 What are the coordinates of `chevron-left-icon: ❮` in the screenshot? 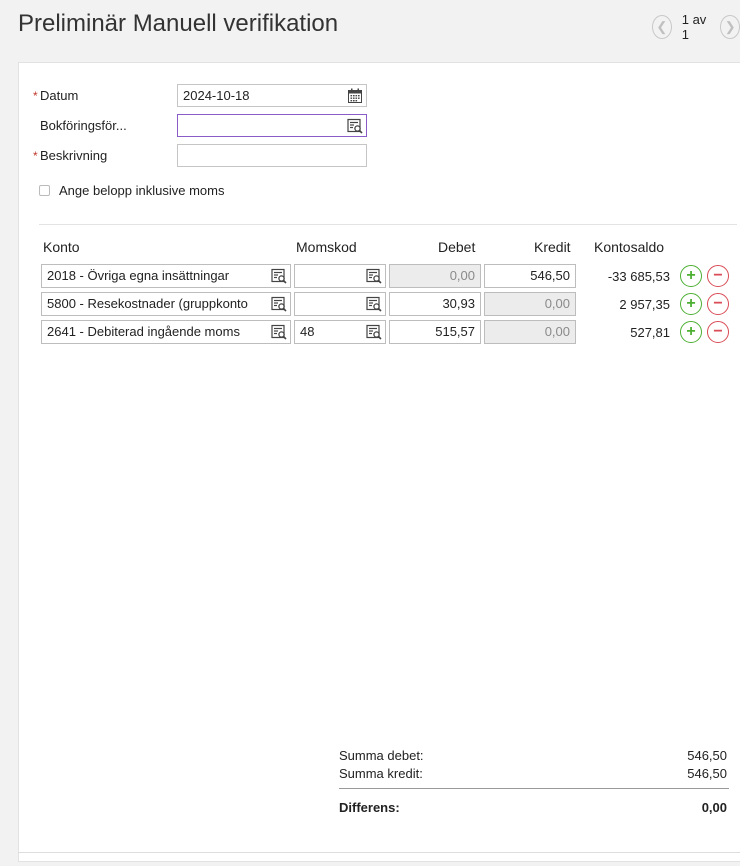 It's located at (662, 26).